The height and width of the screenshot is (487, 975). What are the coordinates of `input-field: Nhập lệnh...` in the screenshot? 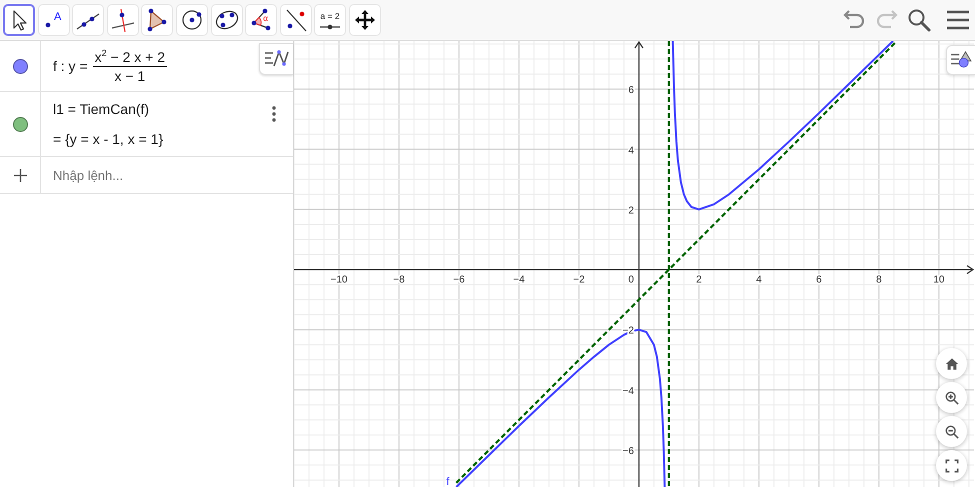 It's located at (153, 175).